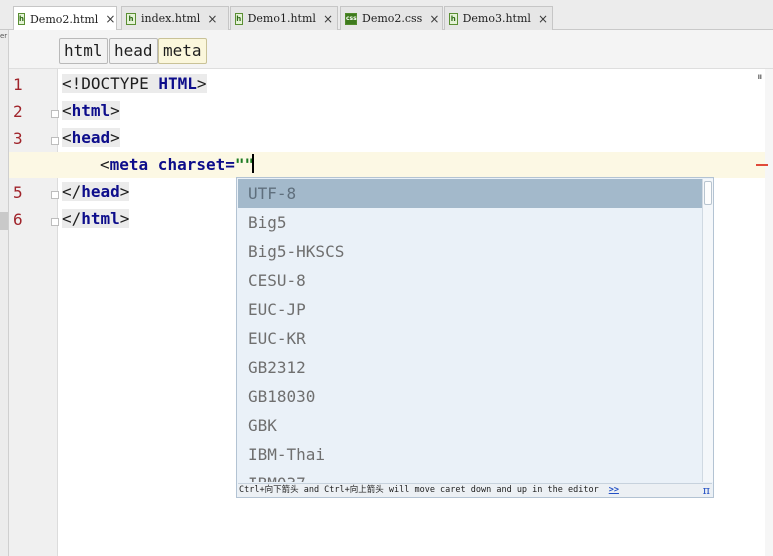 The image size is (773, 556). I want to click on tab-label: Demo1.html, so click(281, 18).